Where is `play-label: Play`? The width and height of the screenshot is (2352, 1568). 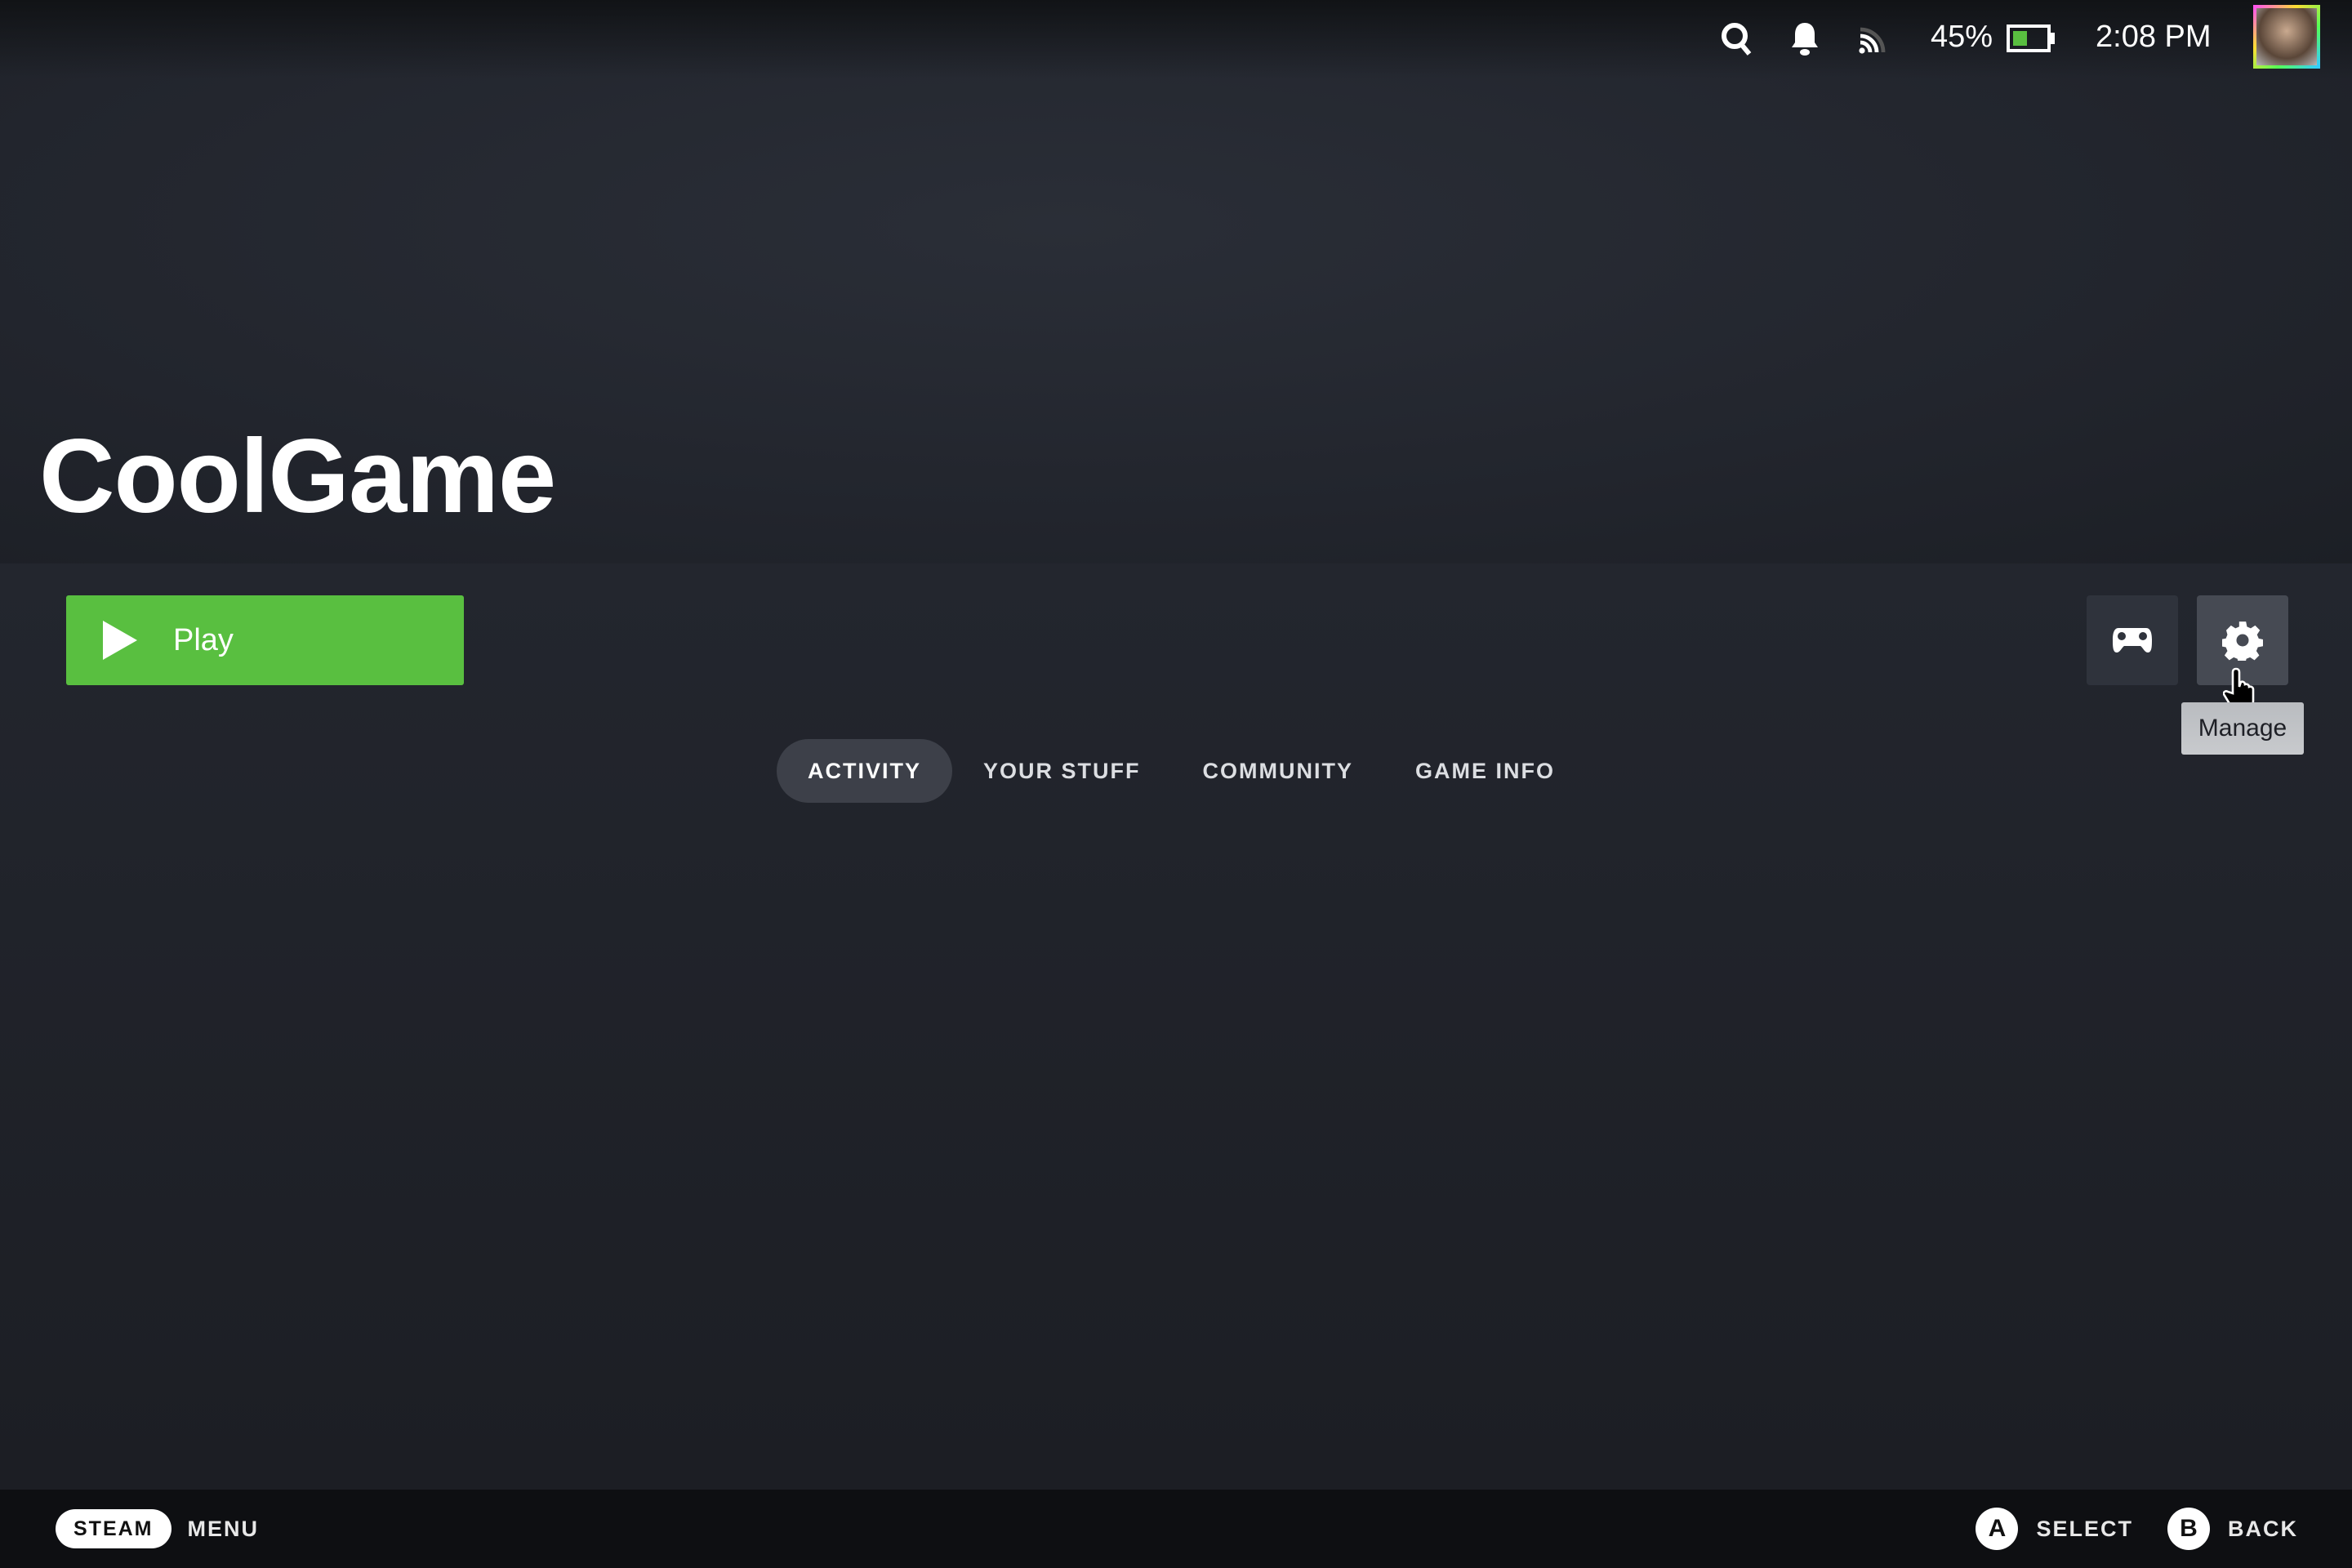
play-label: Play is located at coordinates (203, 639).